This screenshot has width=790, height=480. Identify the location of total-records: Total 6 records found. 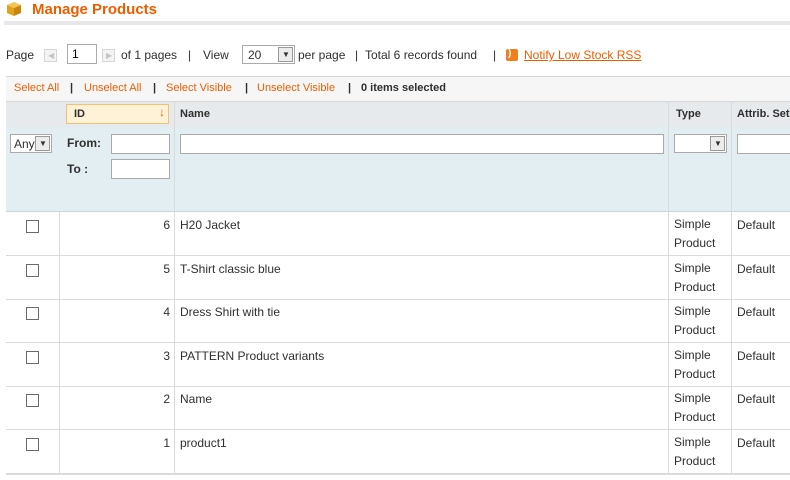
(421, 55).